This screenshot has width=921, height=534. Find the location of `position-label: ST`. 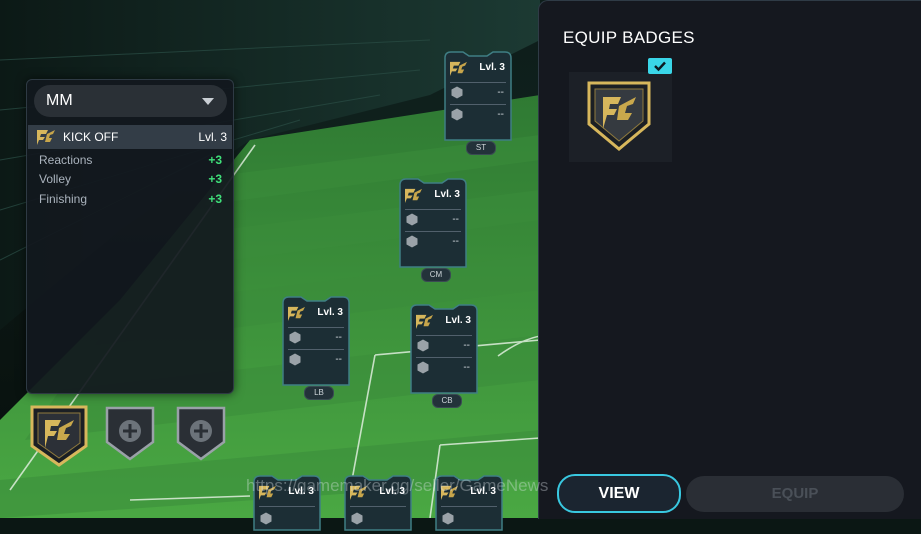

position-label: ST is located at coordinates (481, 148).